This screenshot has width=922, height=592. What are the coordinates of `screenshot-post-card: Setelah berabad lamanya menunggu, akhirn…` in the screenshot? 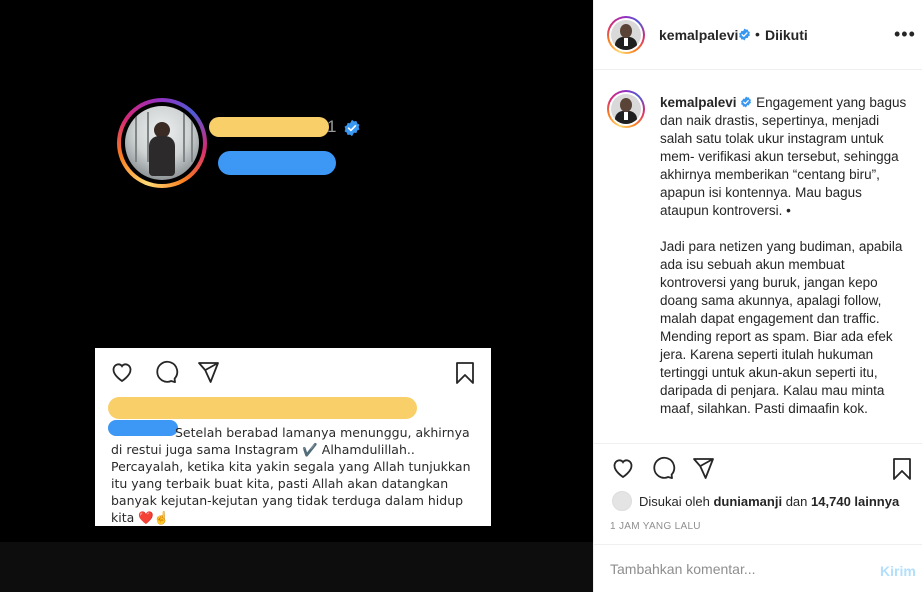 It's located at (293, 437).